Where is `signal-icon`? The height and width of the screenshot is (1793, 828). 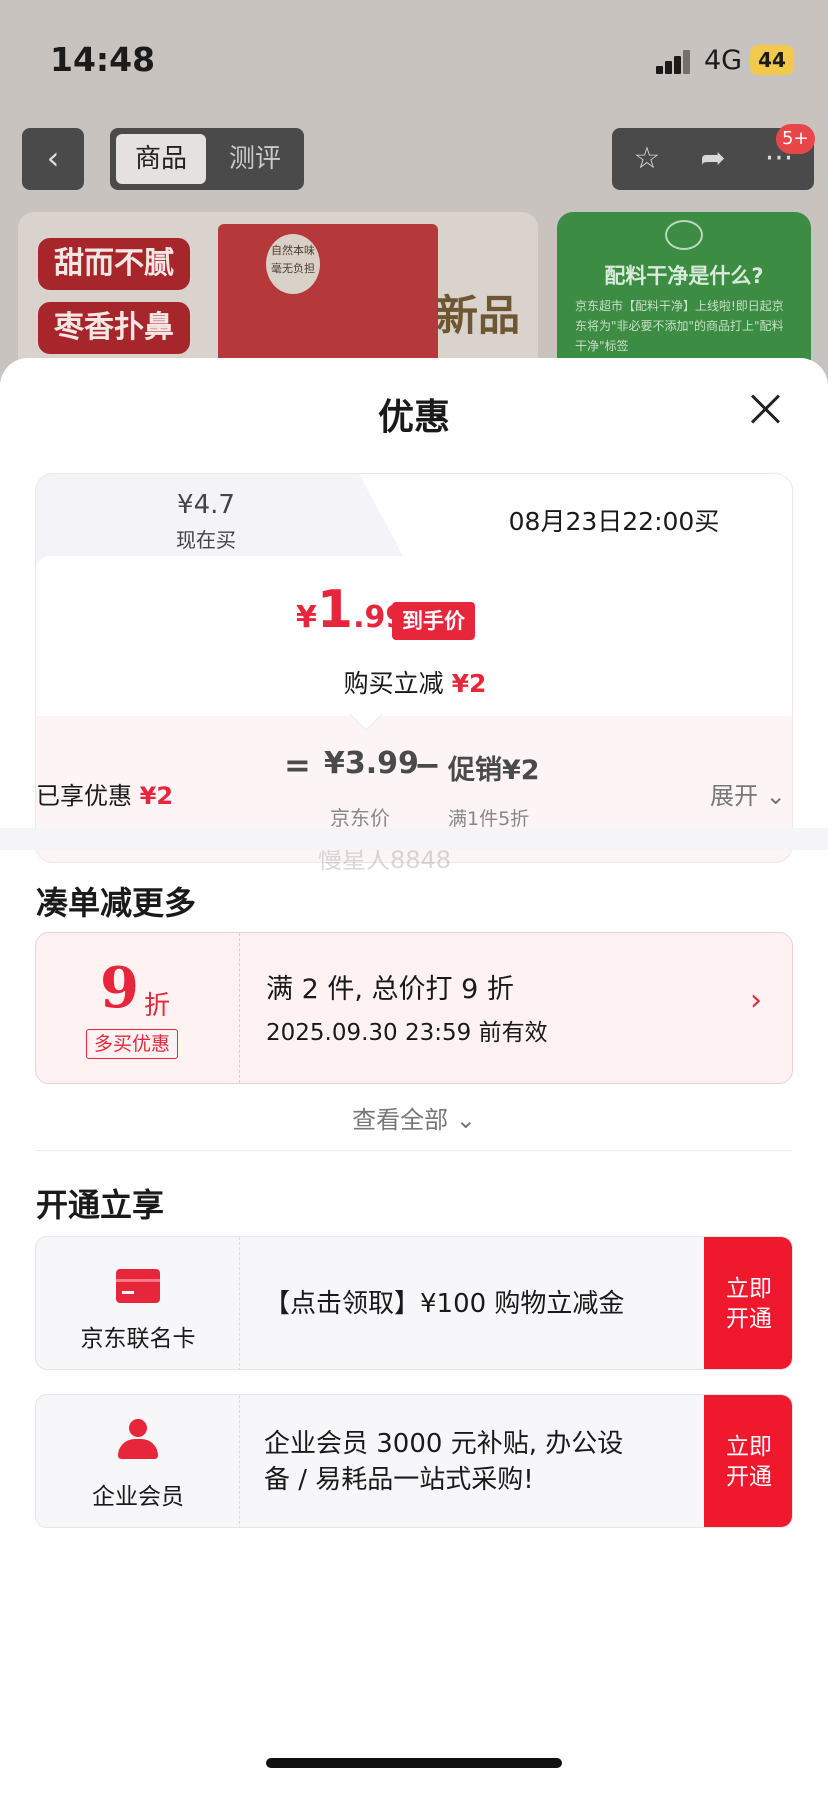 signal-icon is located at coordinates (674, 62).